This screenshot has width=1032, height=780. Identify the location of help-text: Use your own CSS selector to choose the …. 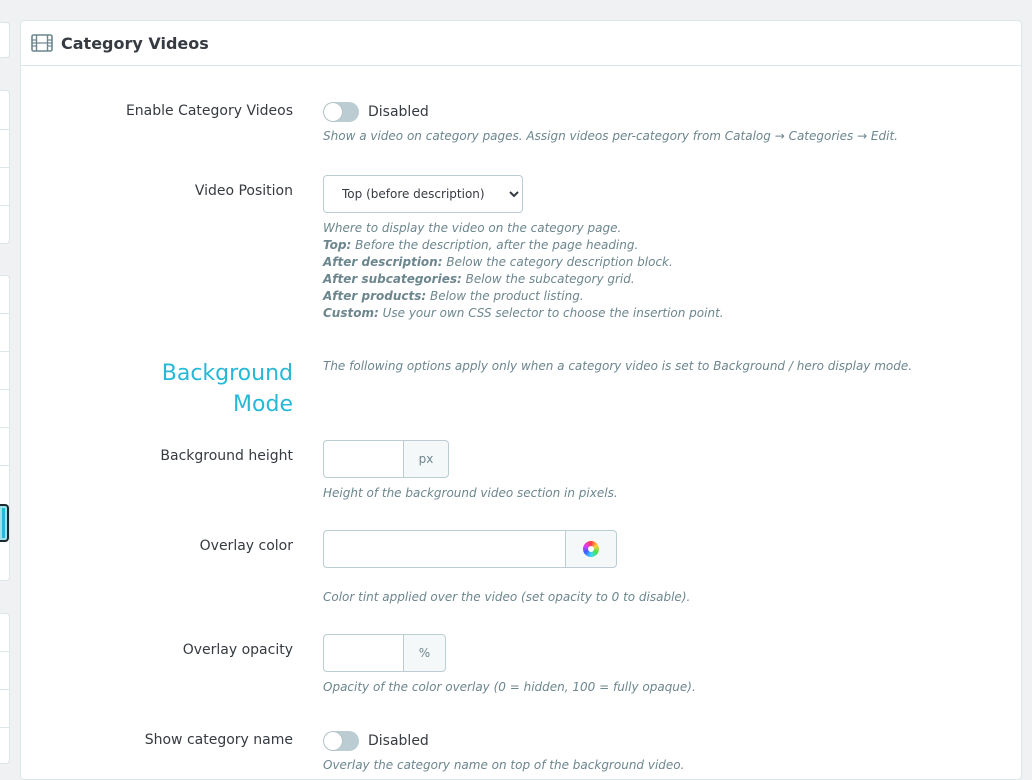
(551, 313).